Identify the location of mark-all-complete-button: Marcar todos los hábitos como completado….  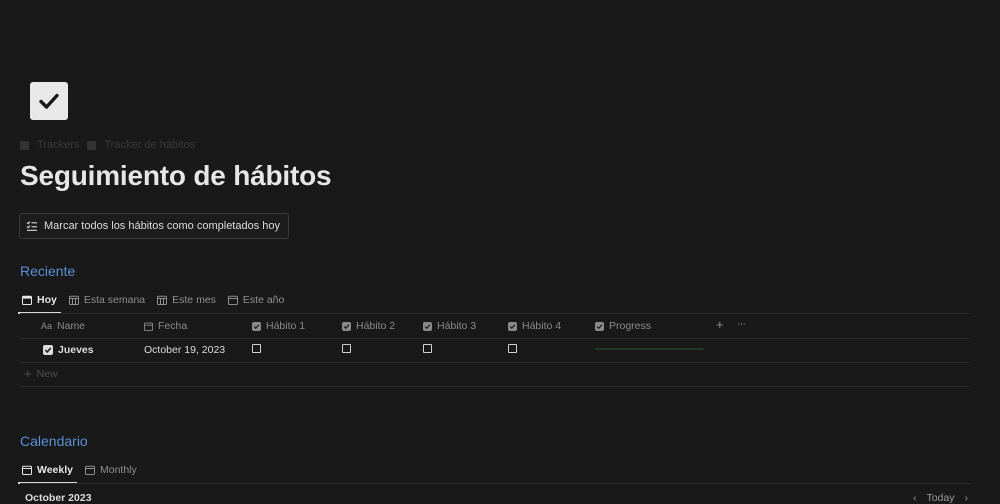
(154, 226).